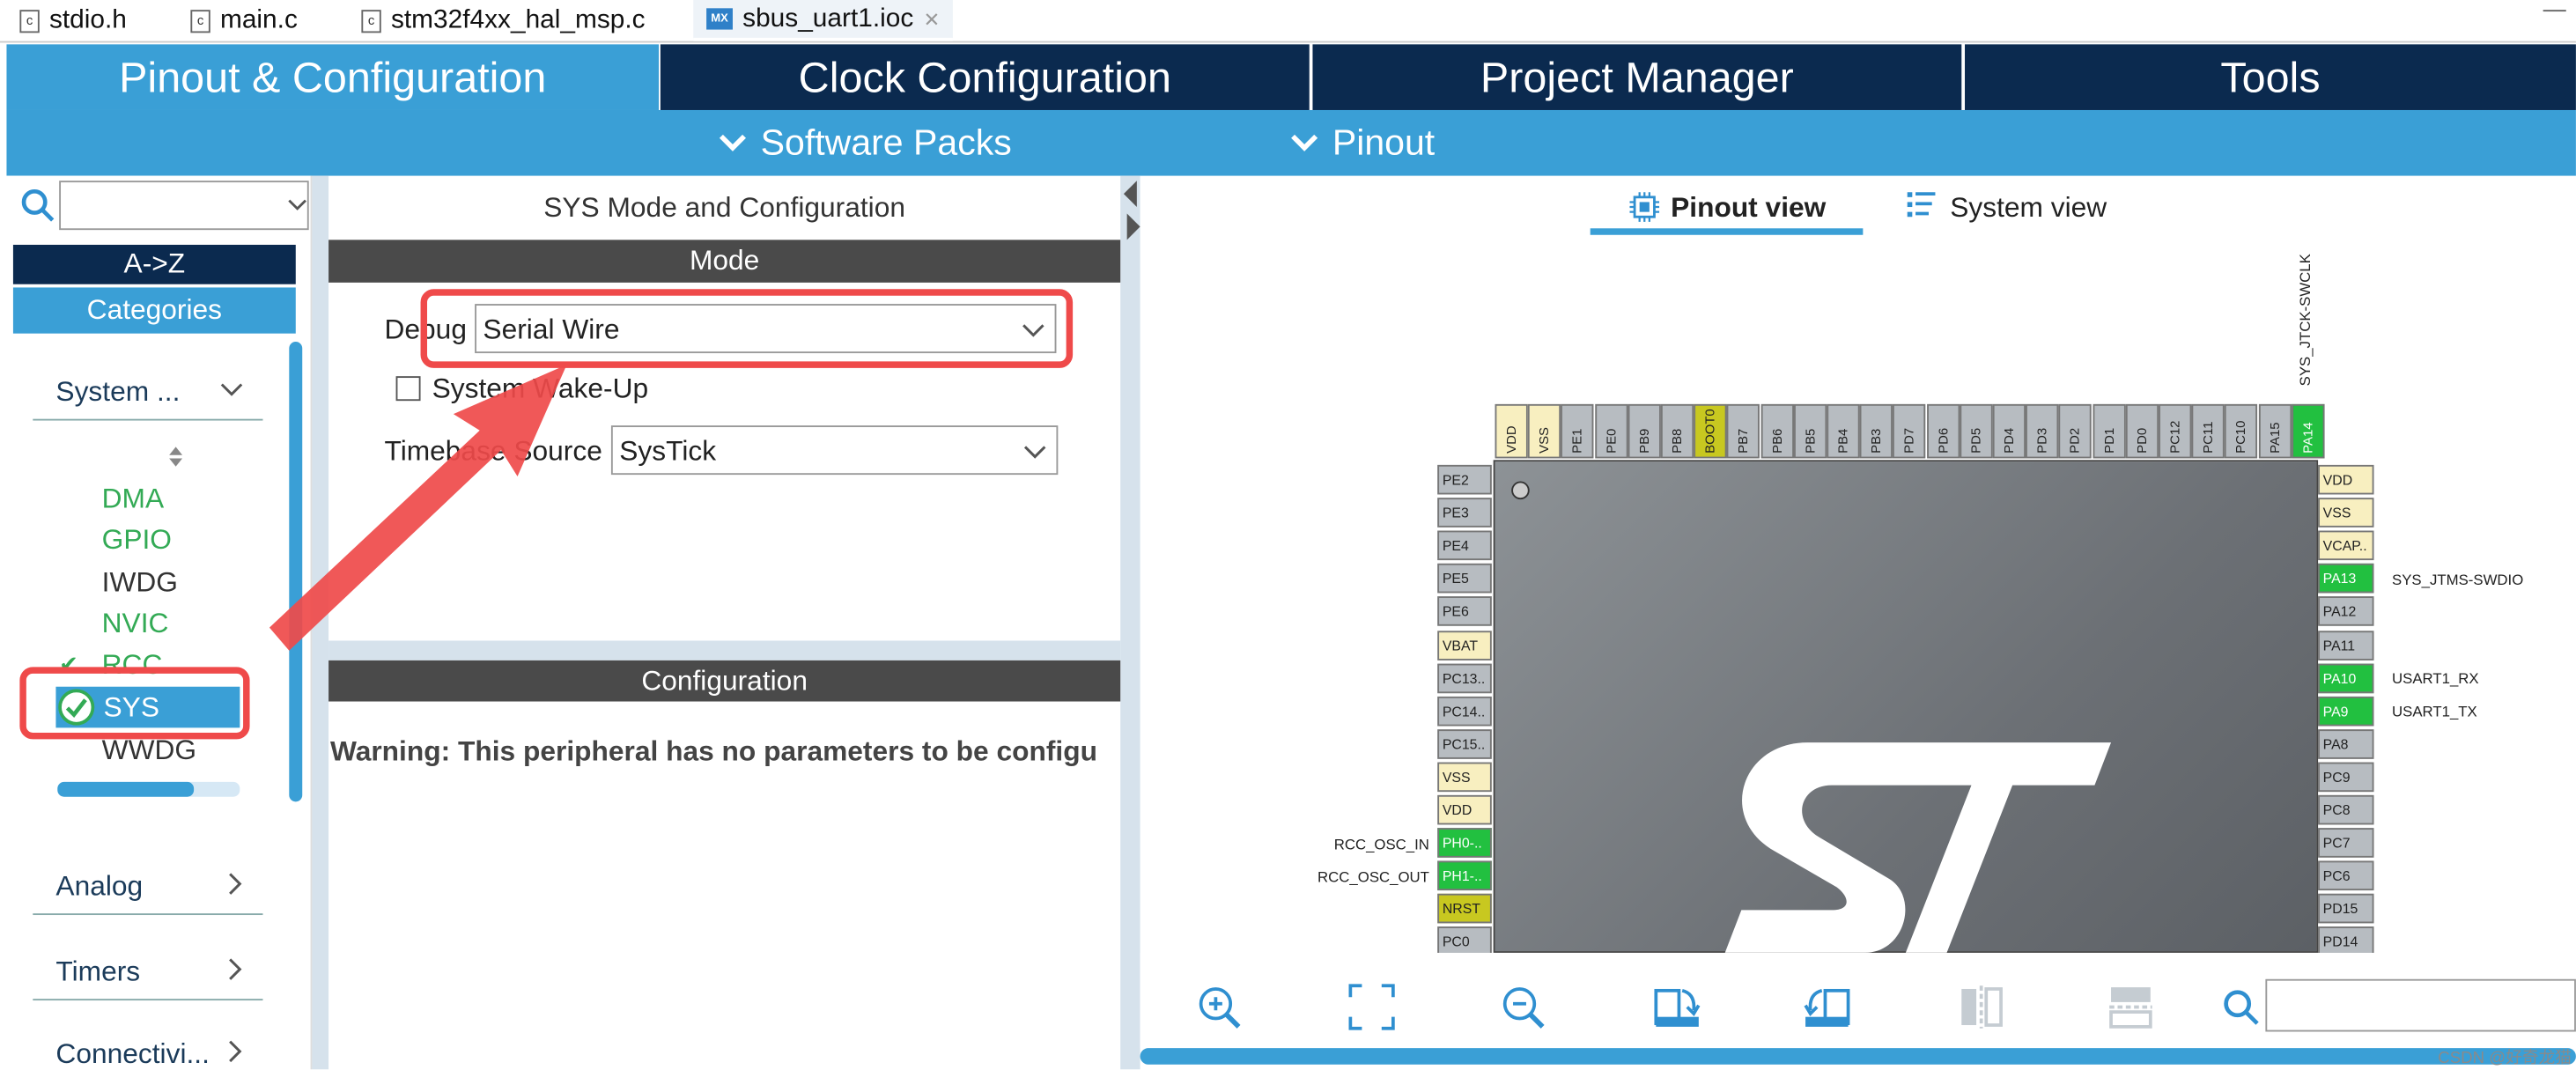 The width and height of the screenshot is (2576, 1070). Describe the element at coordinates (2346, 645) in the screenshot. I see `pin-pa11: PA11` at that location.